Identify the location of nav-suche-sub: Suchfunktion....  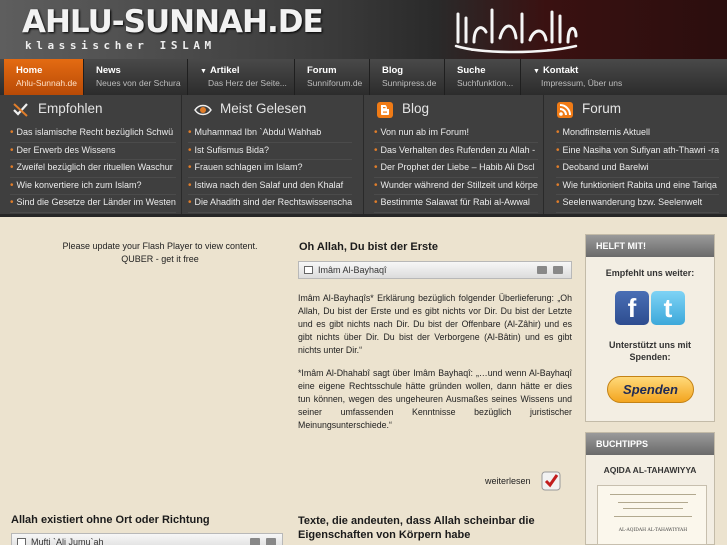
(485, 83).